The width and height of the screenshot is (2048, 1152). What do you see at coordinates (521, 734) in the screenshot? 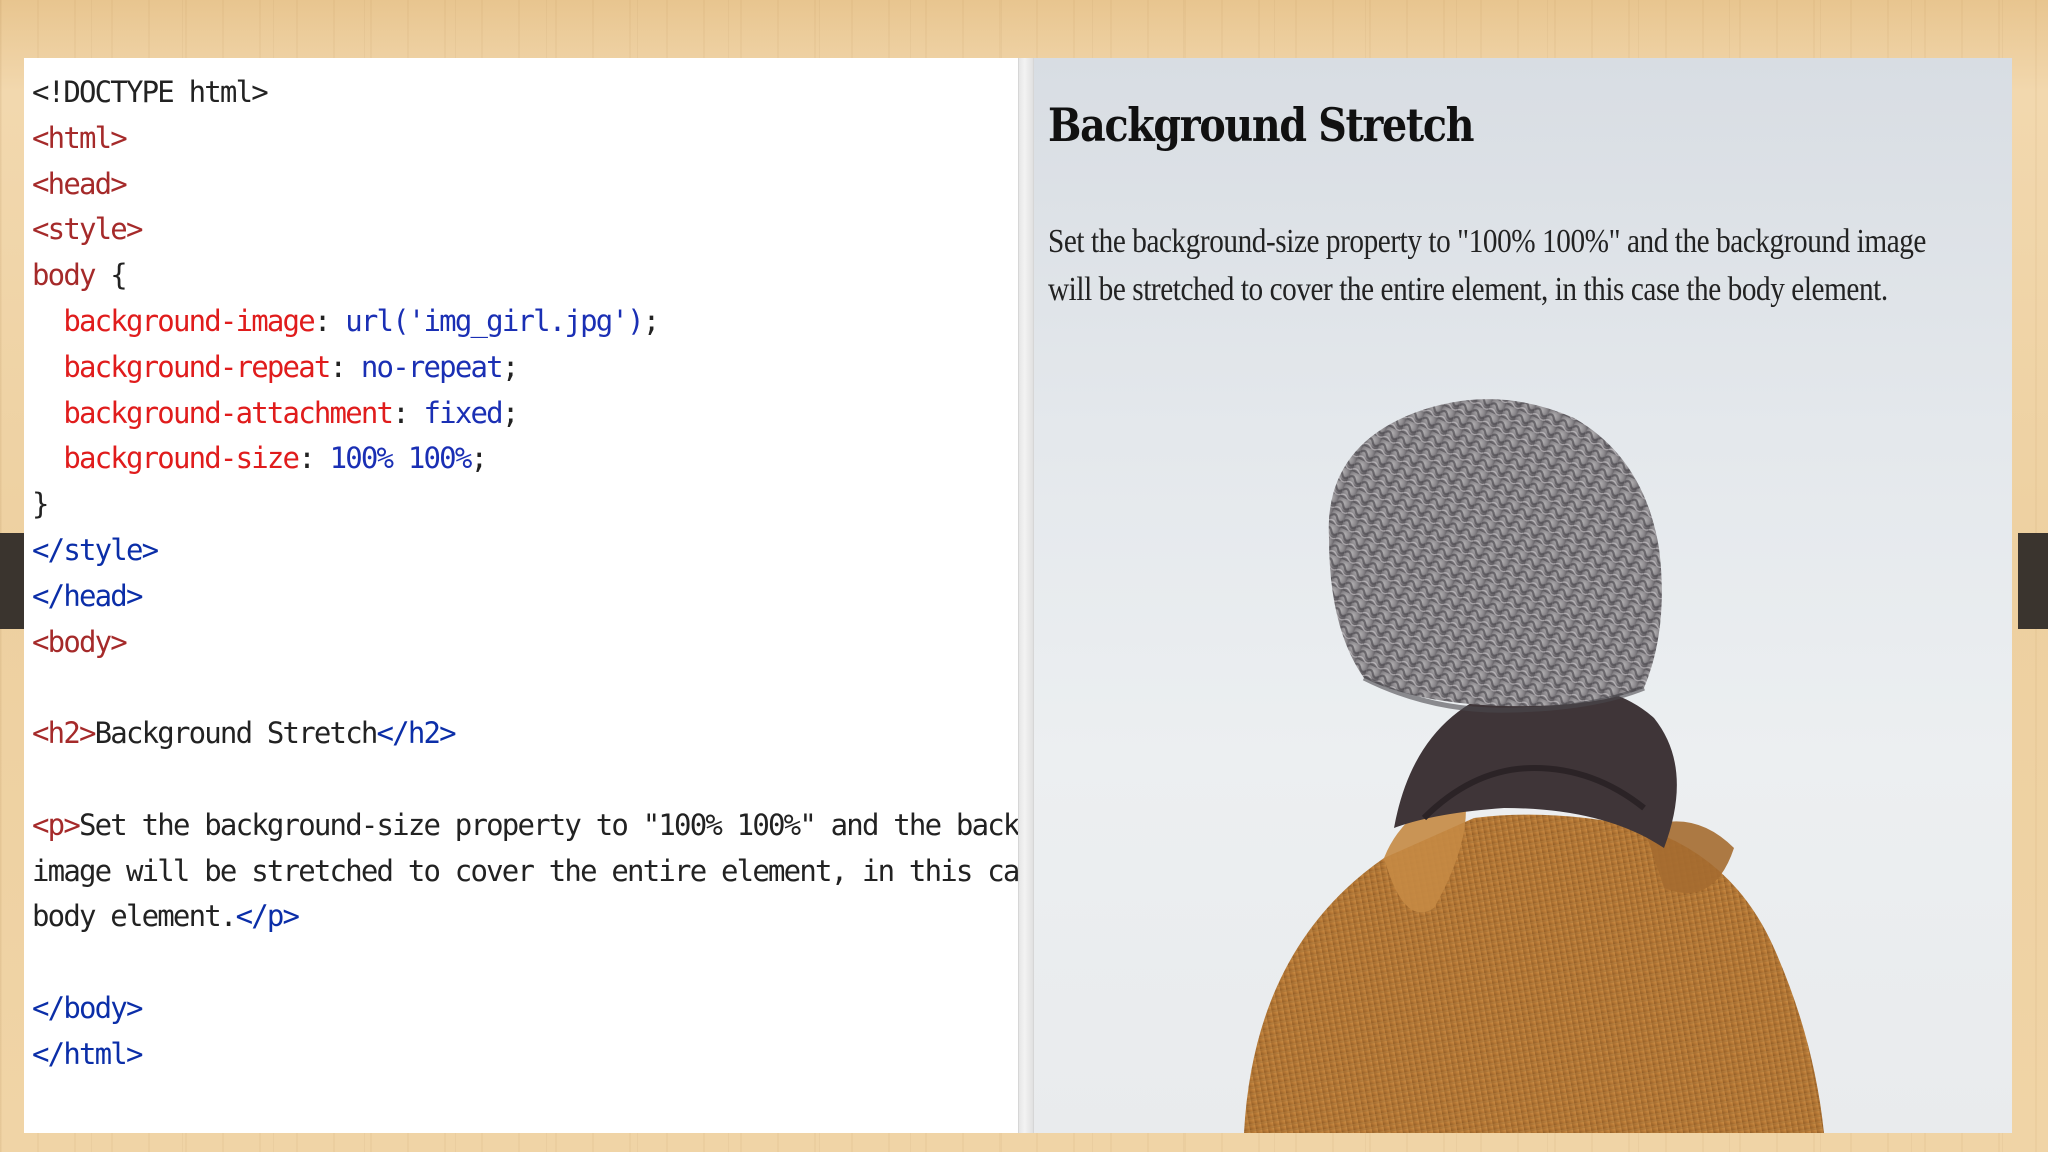
I see `code-line: <h2>Background Stretch</h2>` at bounding box center [521, 734].